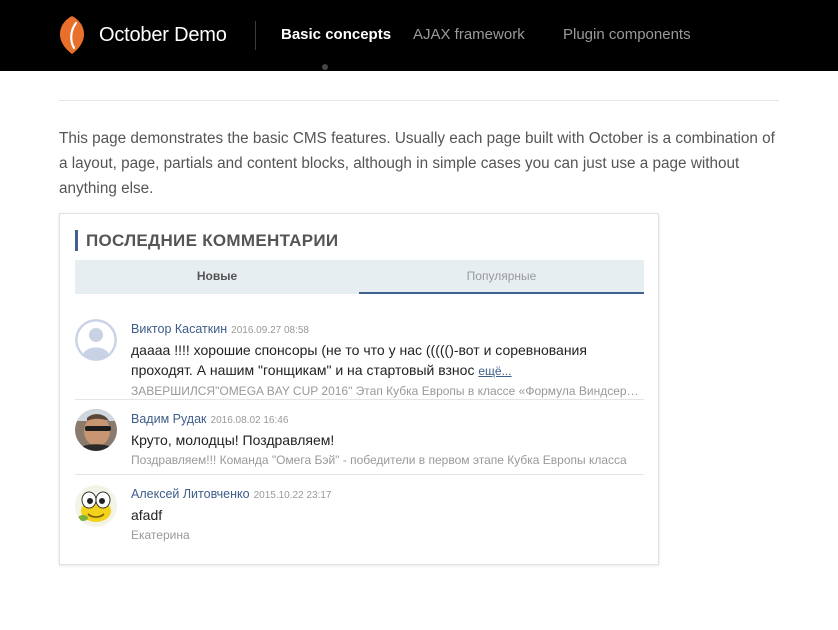  I want to click on default-user-icon, so click(96, 340).